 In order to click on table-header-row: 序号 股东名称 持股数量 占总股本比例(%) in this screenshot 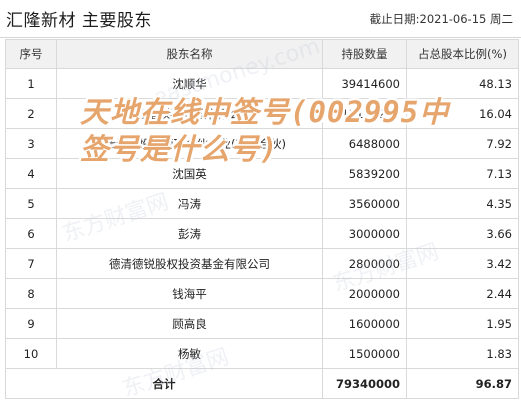, I will do `click(262, 54)`.